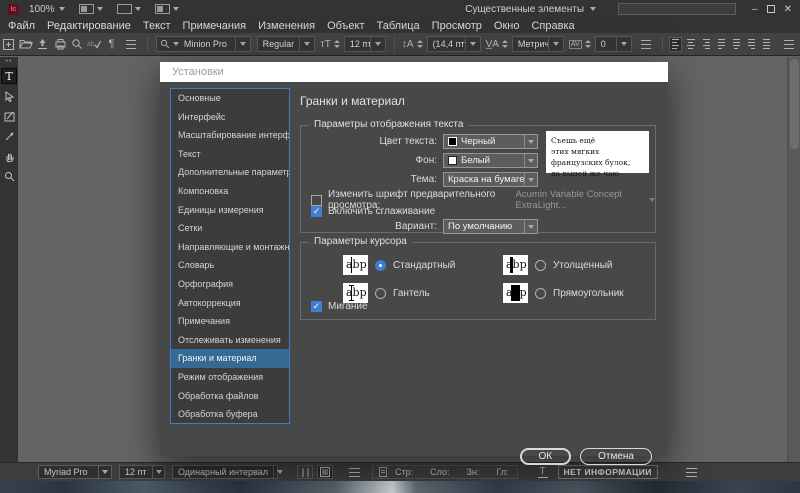 The height and width of the screenshot is (493, 800). Describe the element at coordinates (325, 472) in the screenshot. I see `story-view-icon` at that location.